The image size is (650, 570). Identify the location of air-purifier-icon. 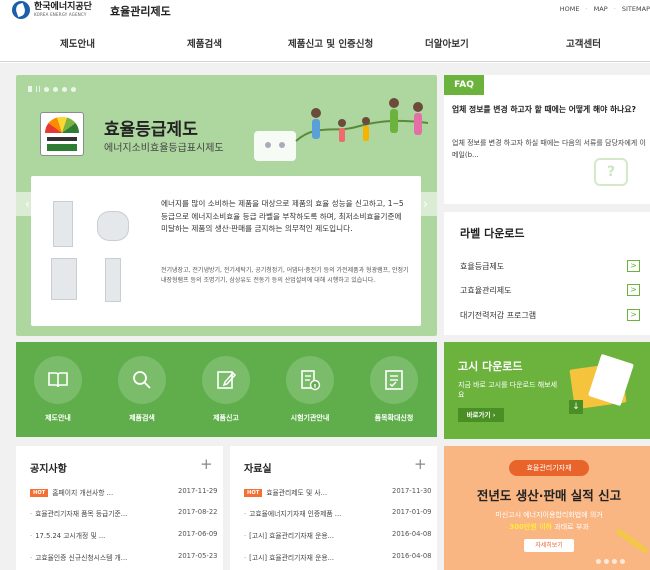
(113, 280).